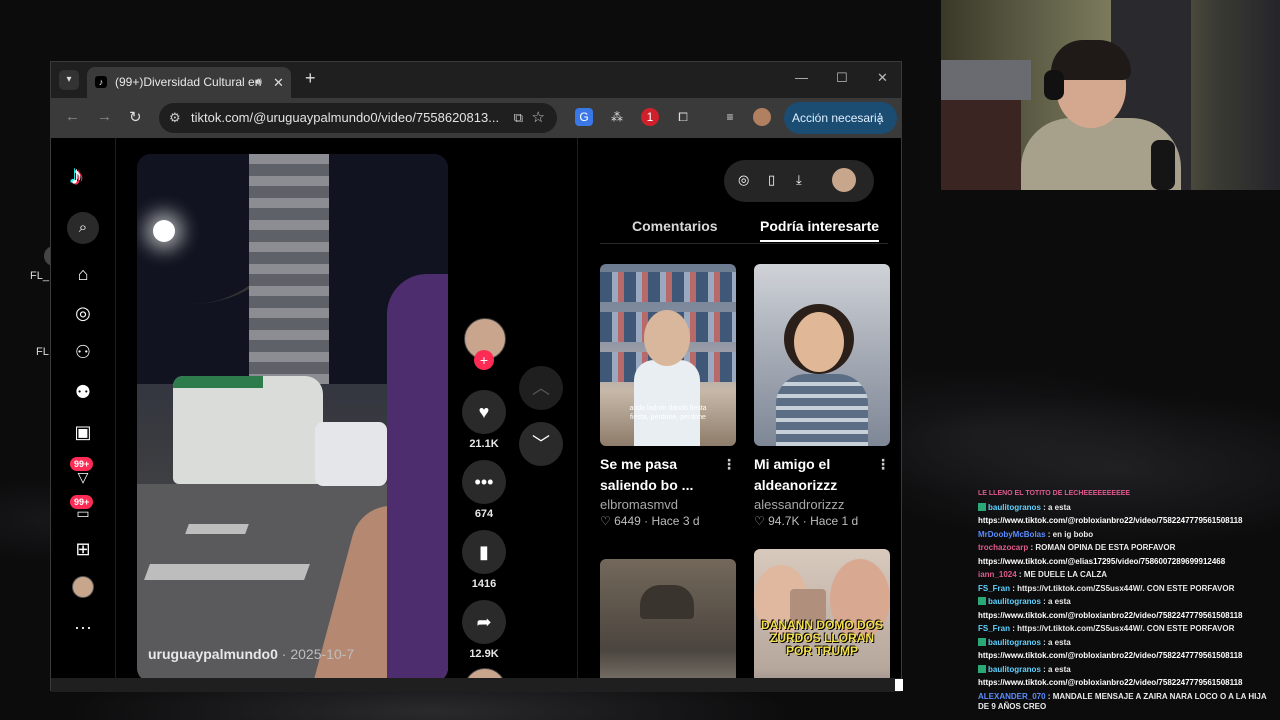 The width and height of the screenshot is (1280, 720). Describe the element at coordinates (584, 117) in the screenshot. I see `translate-extension-icon: G` at that location.